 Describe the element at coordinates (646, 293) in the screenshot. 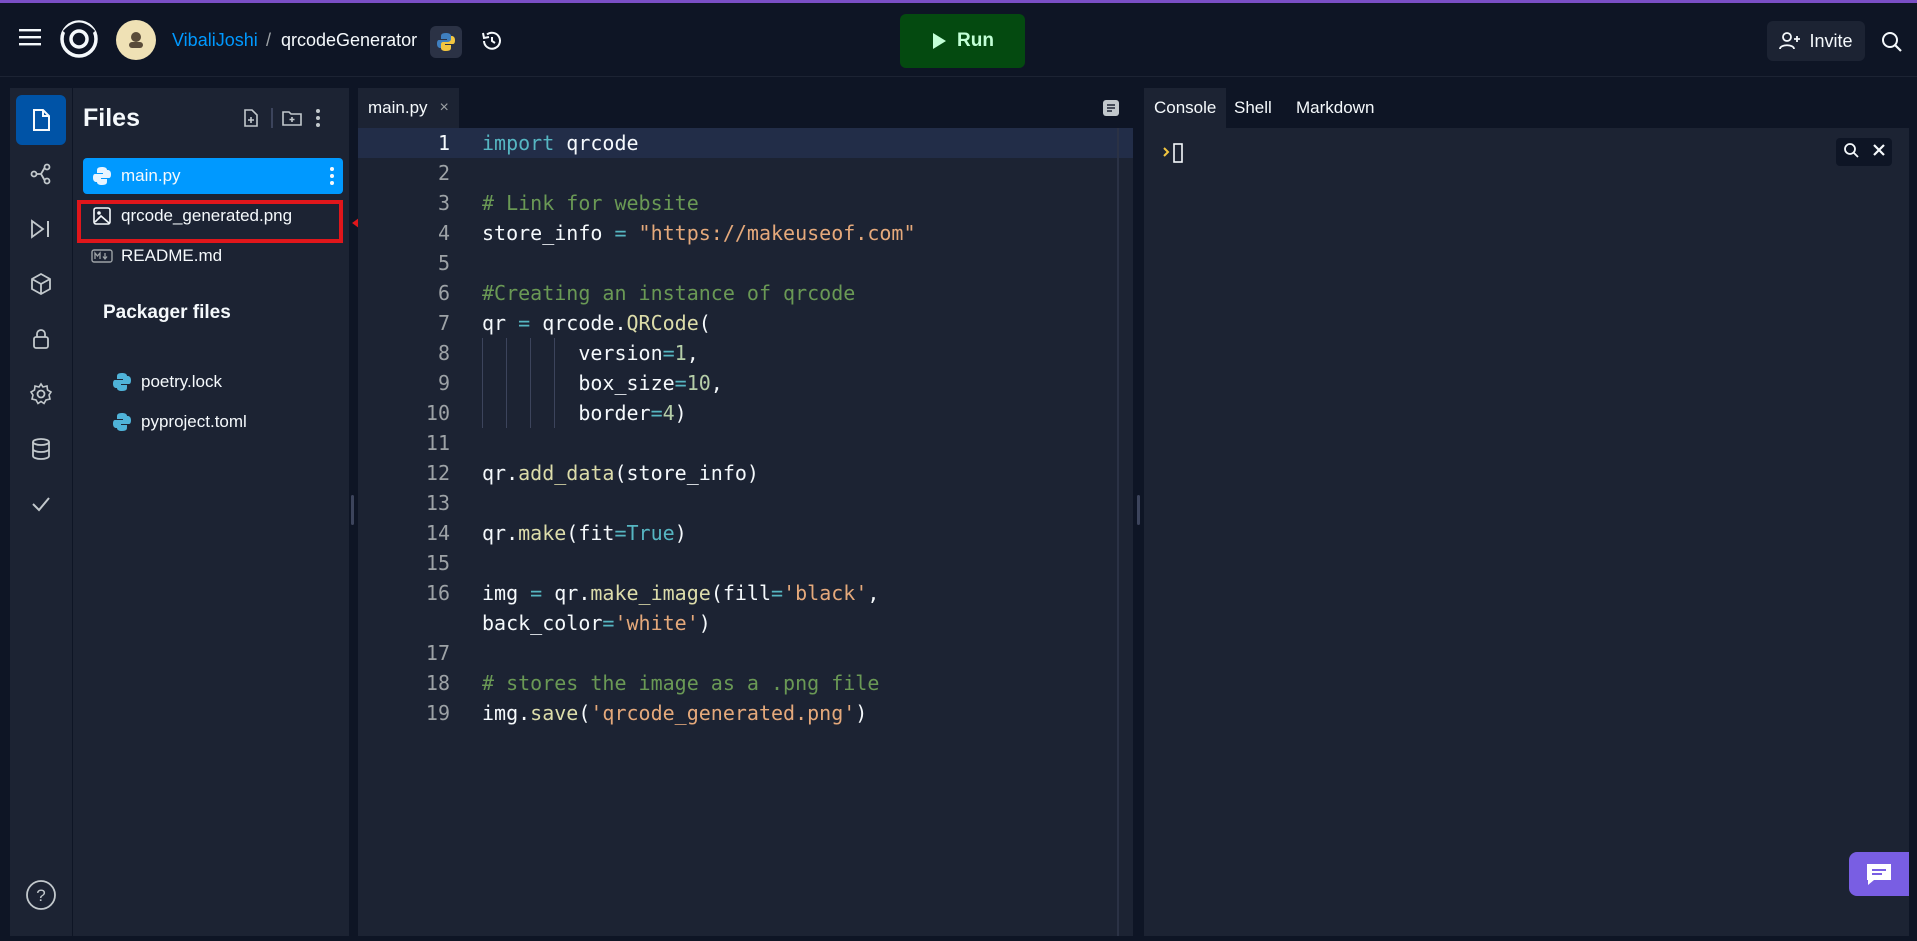

I see `code-line: 6 #Creating an instance of qrcode` at that location.